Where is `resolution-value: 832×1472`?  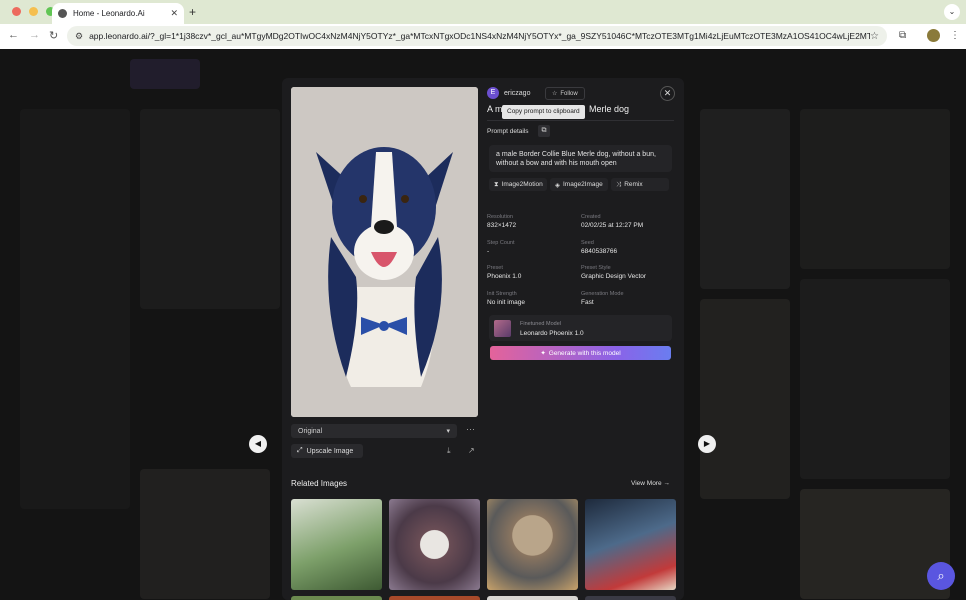 resolution-value: 832×1472 is located at coordinates (502, 225).